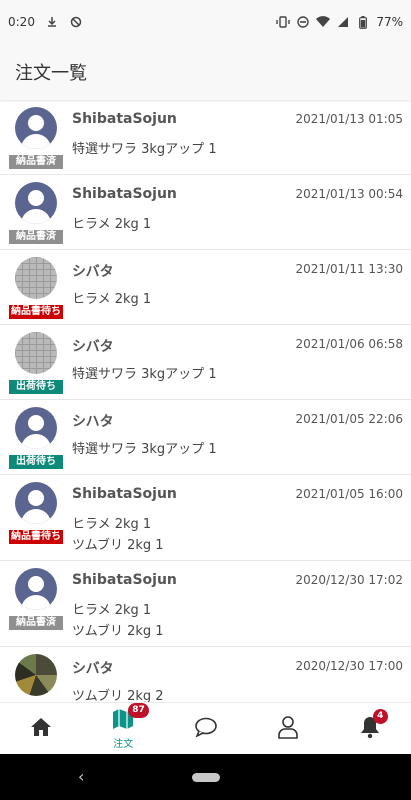  I want to click on back-arrow-icon: ‹, so click(81, 776).